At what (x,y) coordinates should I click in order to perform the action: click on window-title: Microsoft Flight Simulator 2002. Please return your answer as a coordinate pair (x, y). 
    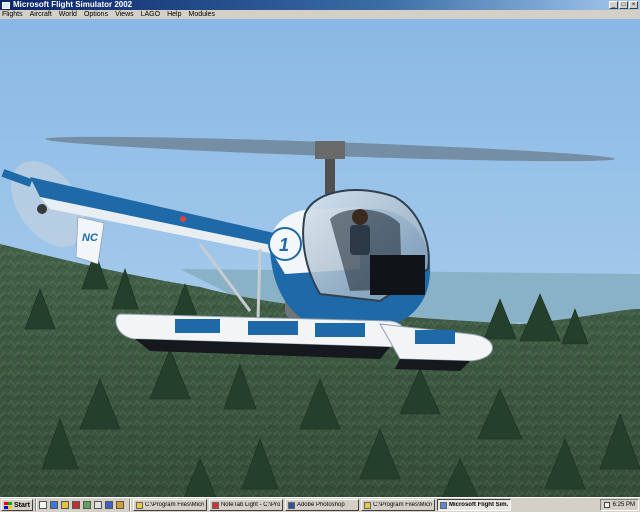
    Looking at the image, I should click on (73, 4).